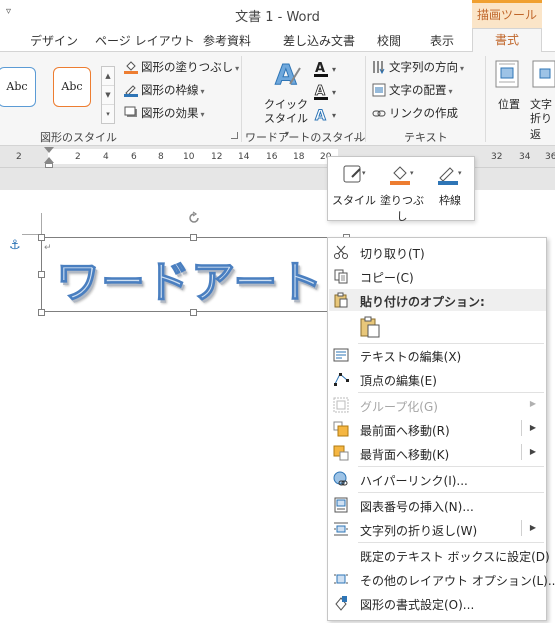  Describe the element at coordinates (18, 87) in the screenshot. I see `shape-style-preset-blue: Abc` at that location.